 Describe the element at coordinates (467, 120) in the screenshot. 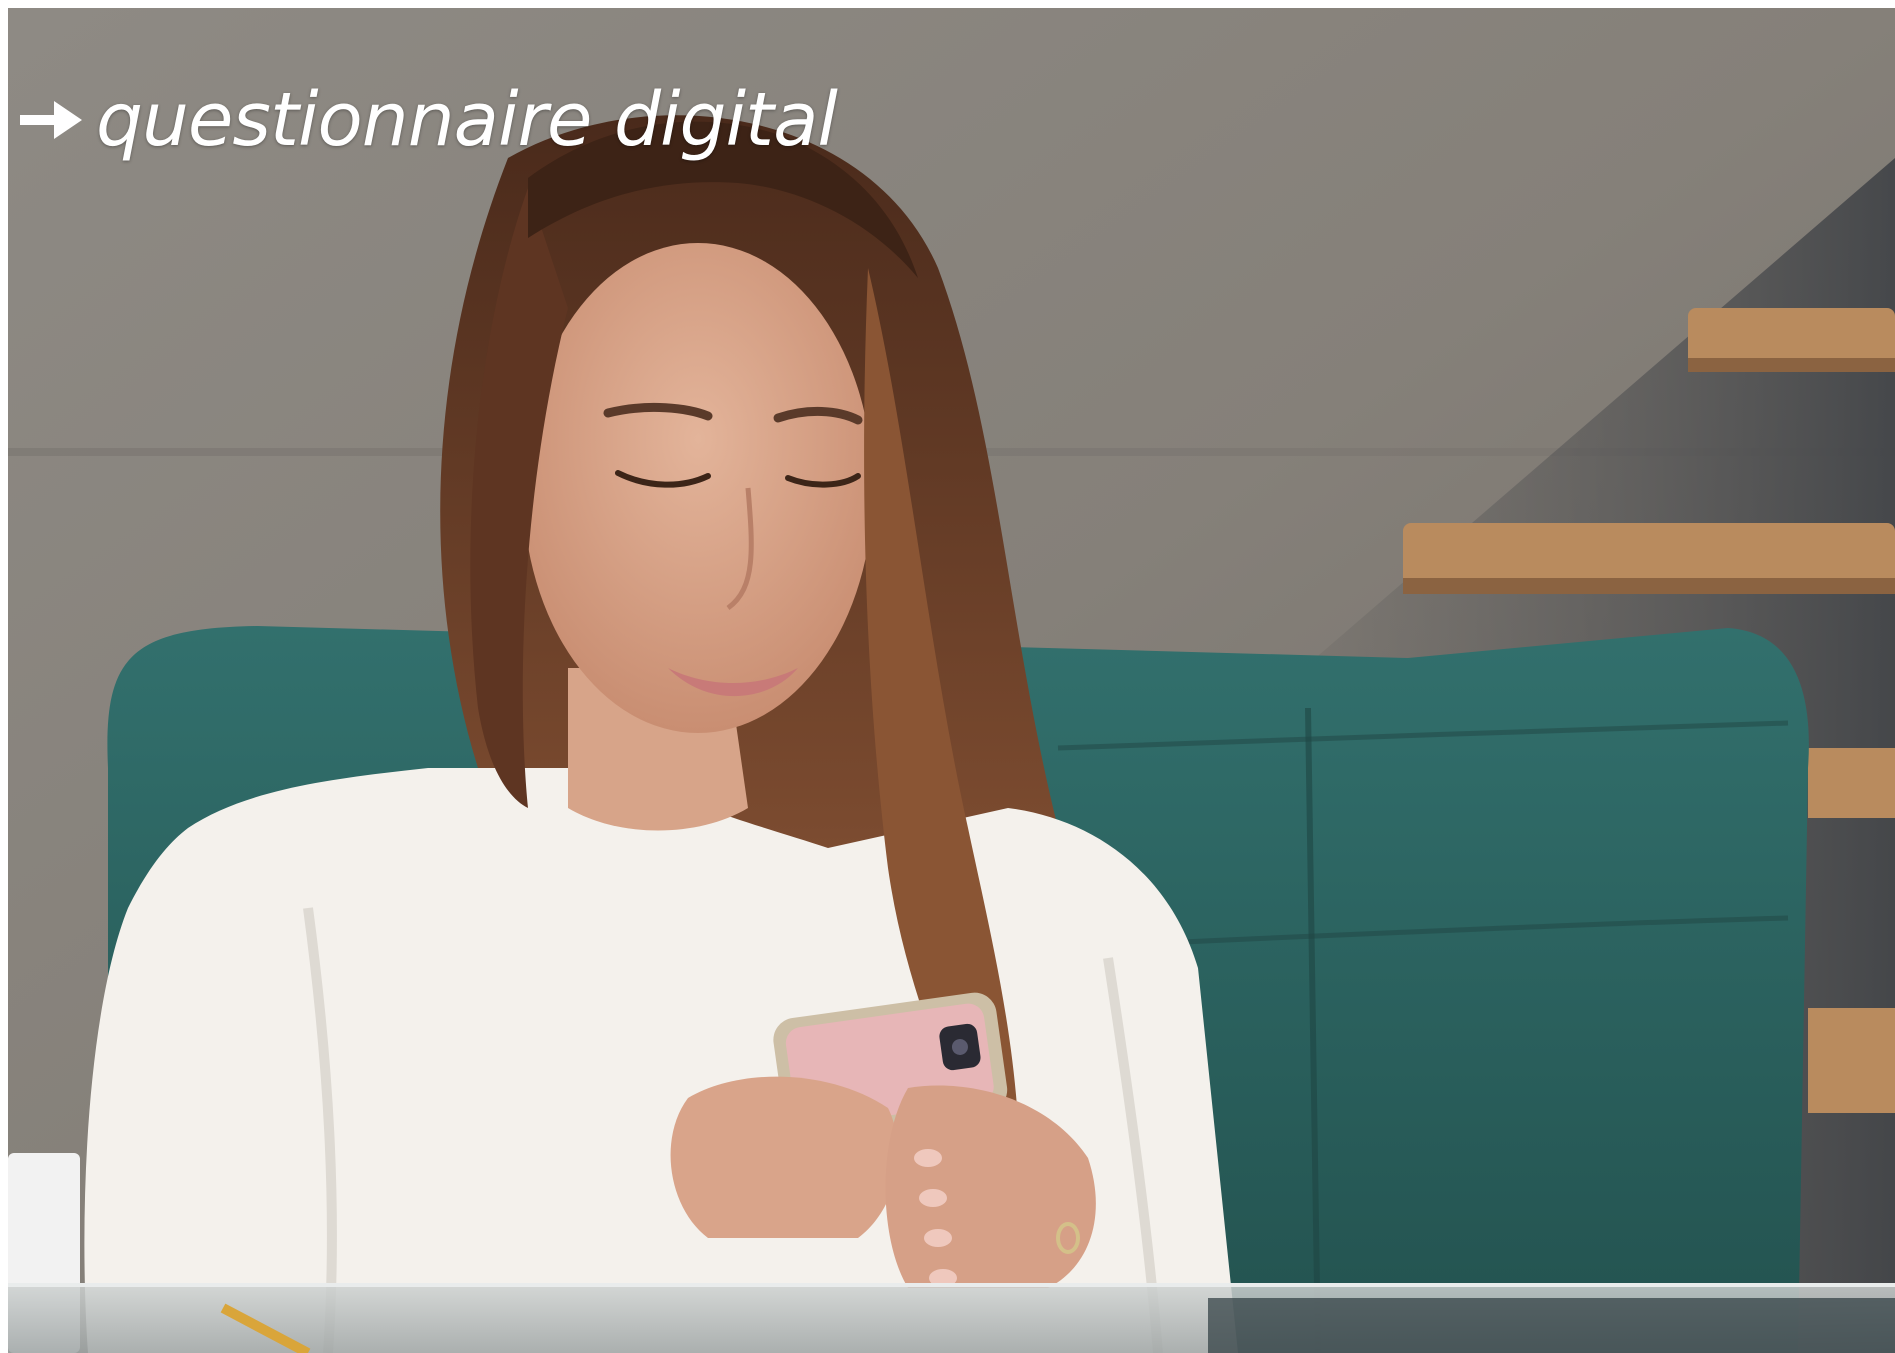

I see `caption-text: questionnaire digital` at that location.